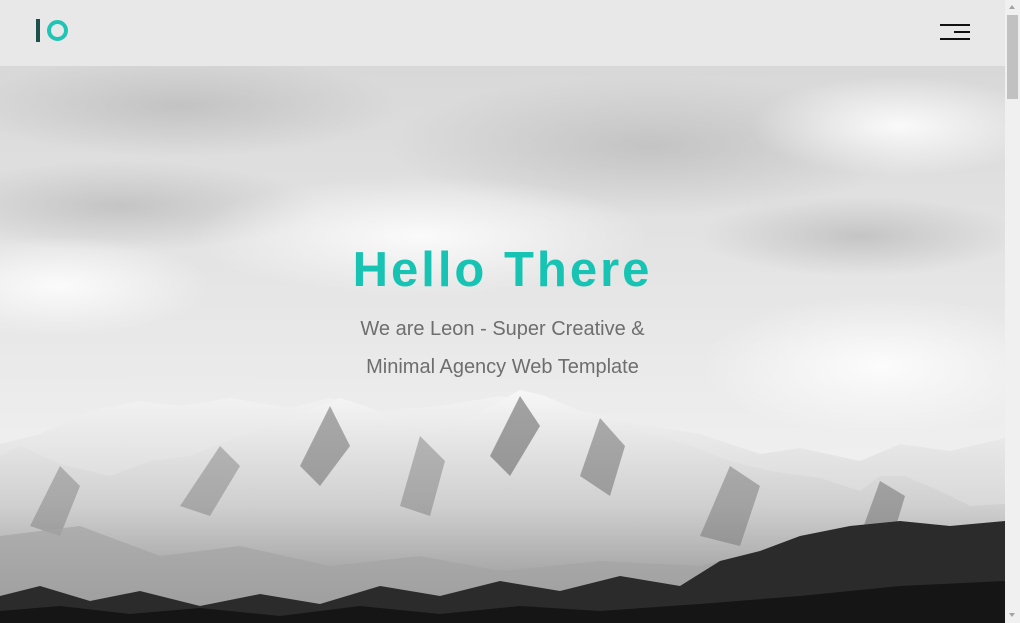 The height and width of the screenshot is (623, 1020). Describe the element at coordinates (38, 30) in the screenshot. I see `logo-bar-shape` at that location.